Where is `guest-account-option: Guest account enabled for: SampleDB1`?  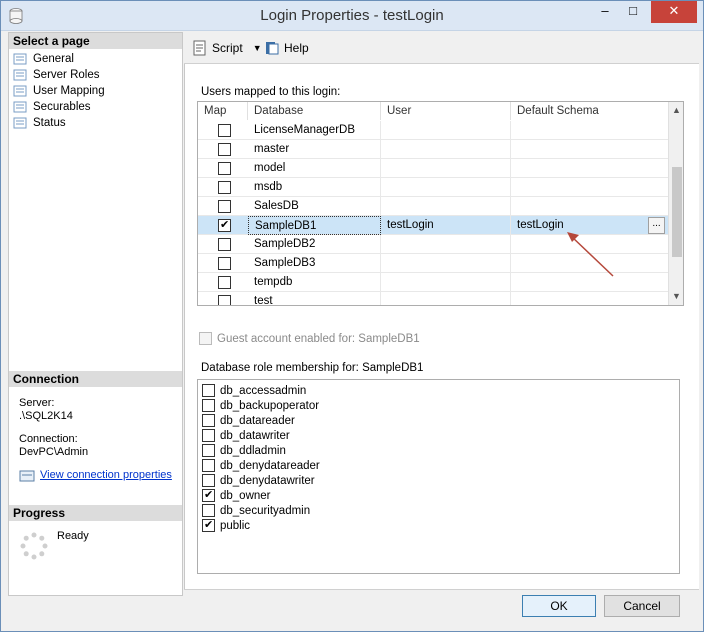
guest-account-option: Guest account enabled for: SampleDB1 is located at coordinates (309, 338).